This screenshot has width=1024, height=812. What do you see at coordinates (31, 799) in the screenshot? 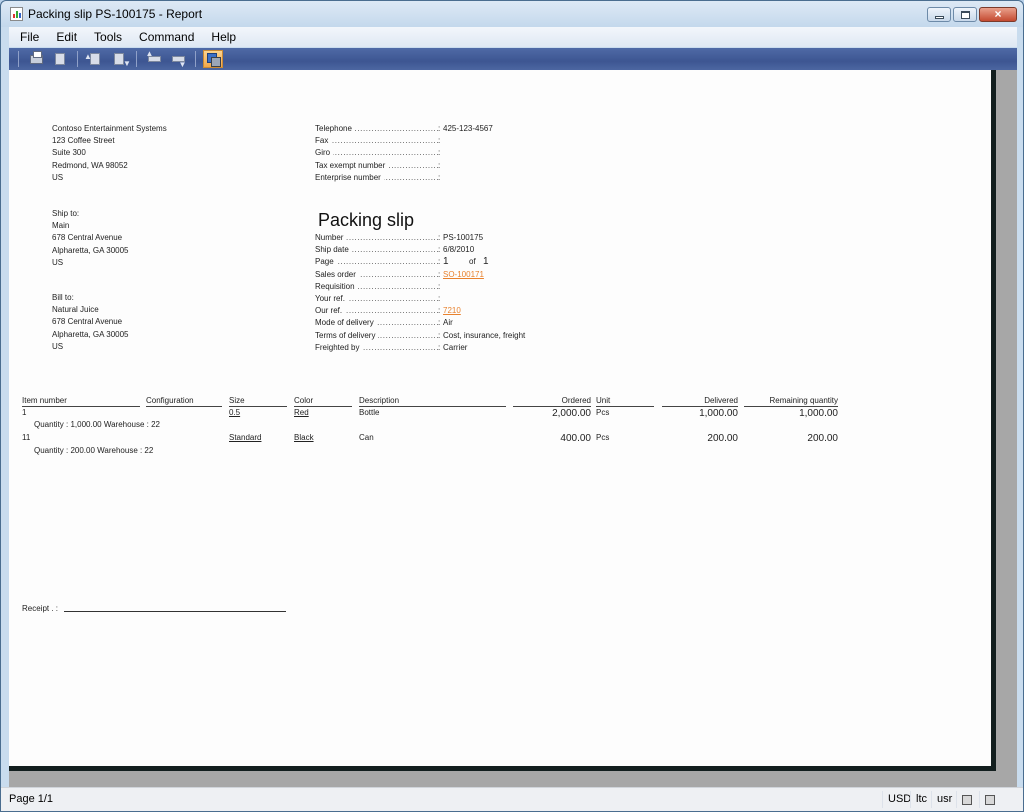
I see `page-indicator: Page 1/1` at bounding box center [31, 799].